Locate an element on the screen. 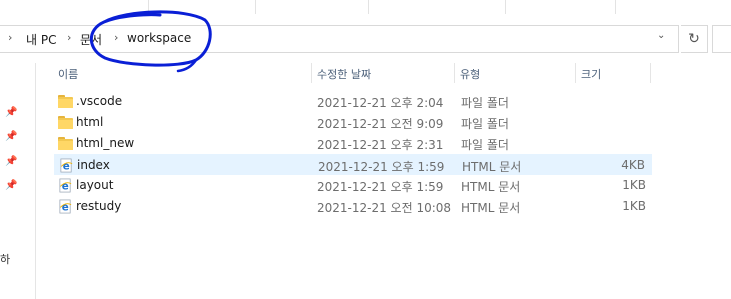 This screenshot has height=299, width=731. file-date: 2021-12-21 오전 10:08 is located at coordinates (384, 208).